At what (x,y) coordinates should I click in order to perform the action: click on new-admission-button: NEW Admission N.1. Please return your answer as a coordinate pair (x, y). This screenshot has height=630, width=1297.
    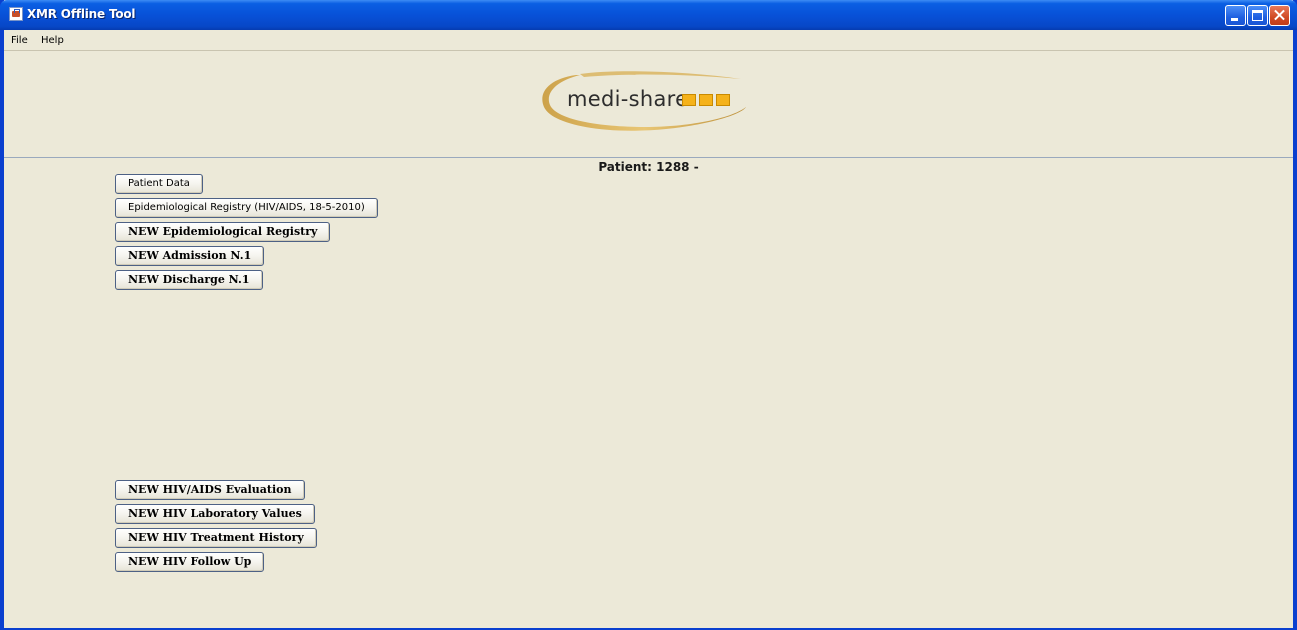
    Looking at the image, I should click on (190, 256).